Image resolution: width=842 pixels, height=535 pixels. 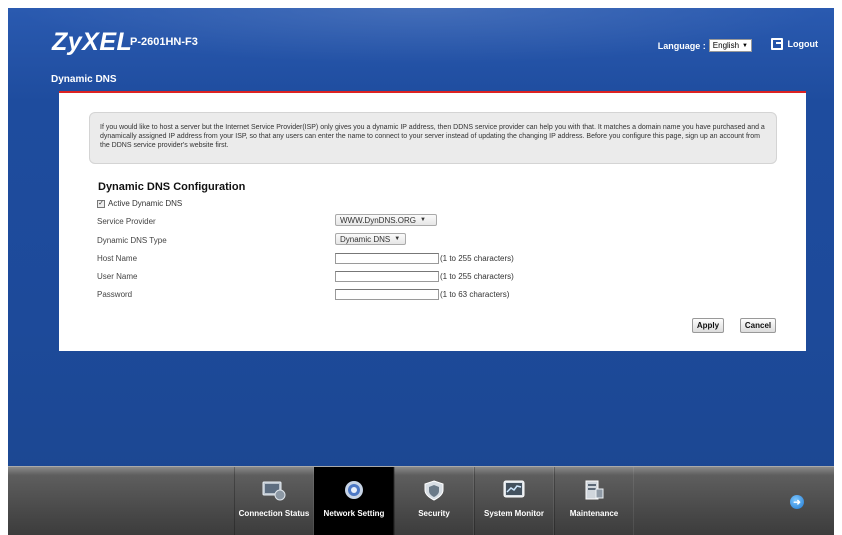 I want to click on host-name-input, so click(x=387, y=258).